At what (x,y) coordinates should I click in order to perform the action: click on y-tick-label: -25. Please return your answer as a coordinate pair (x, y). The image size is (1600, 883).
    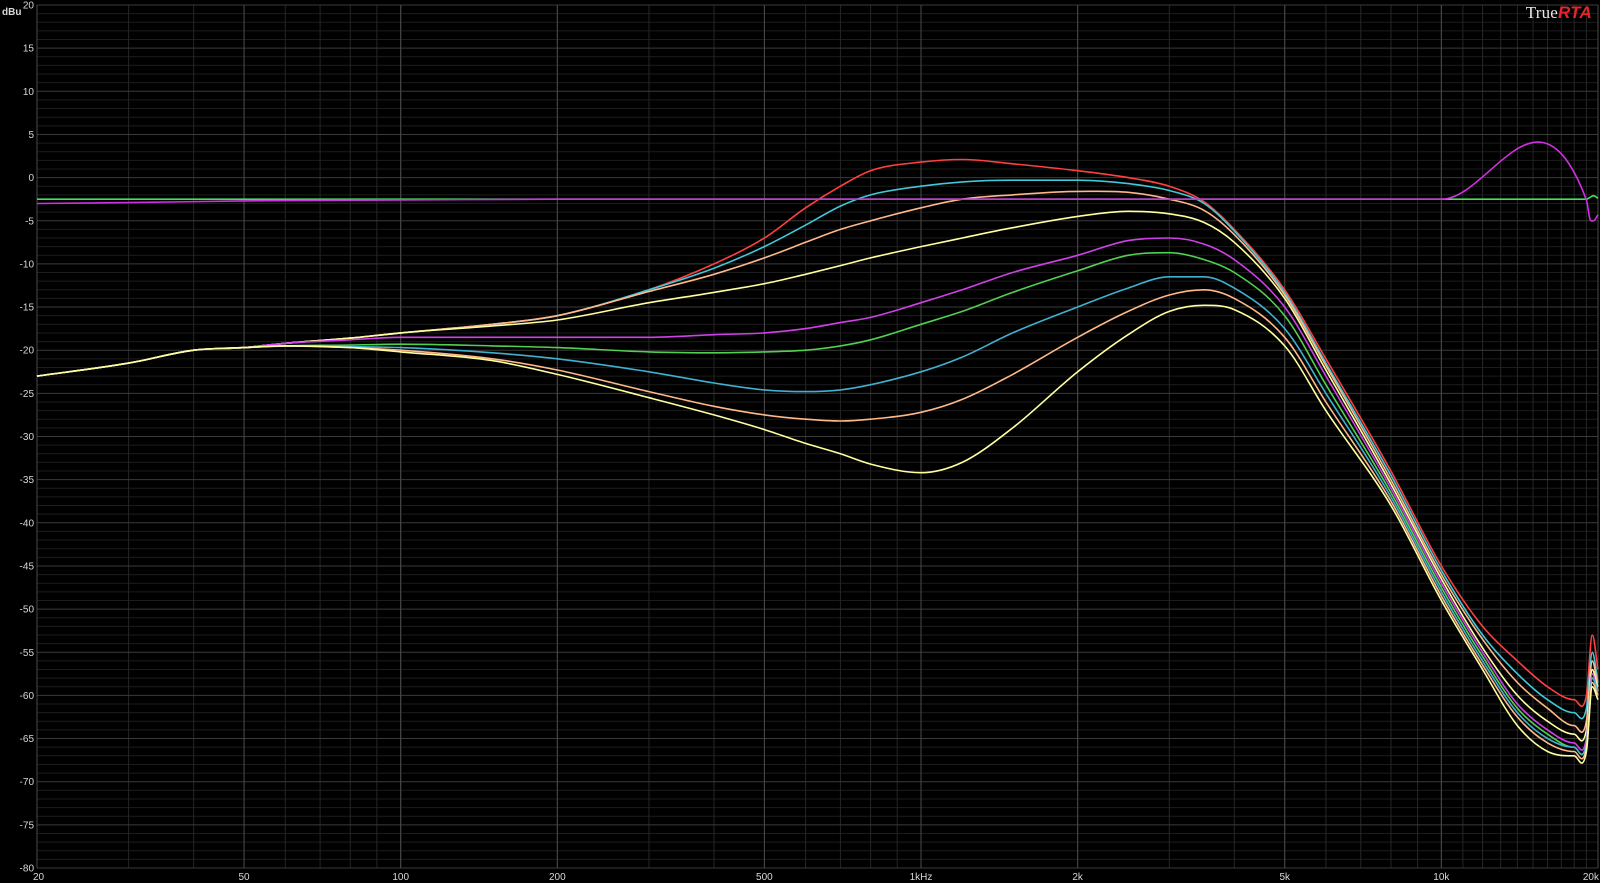
    Looking at the image, I should click on (27, 394).